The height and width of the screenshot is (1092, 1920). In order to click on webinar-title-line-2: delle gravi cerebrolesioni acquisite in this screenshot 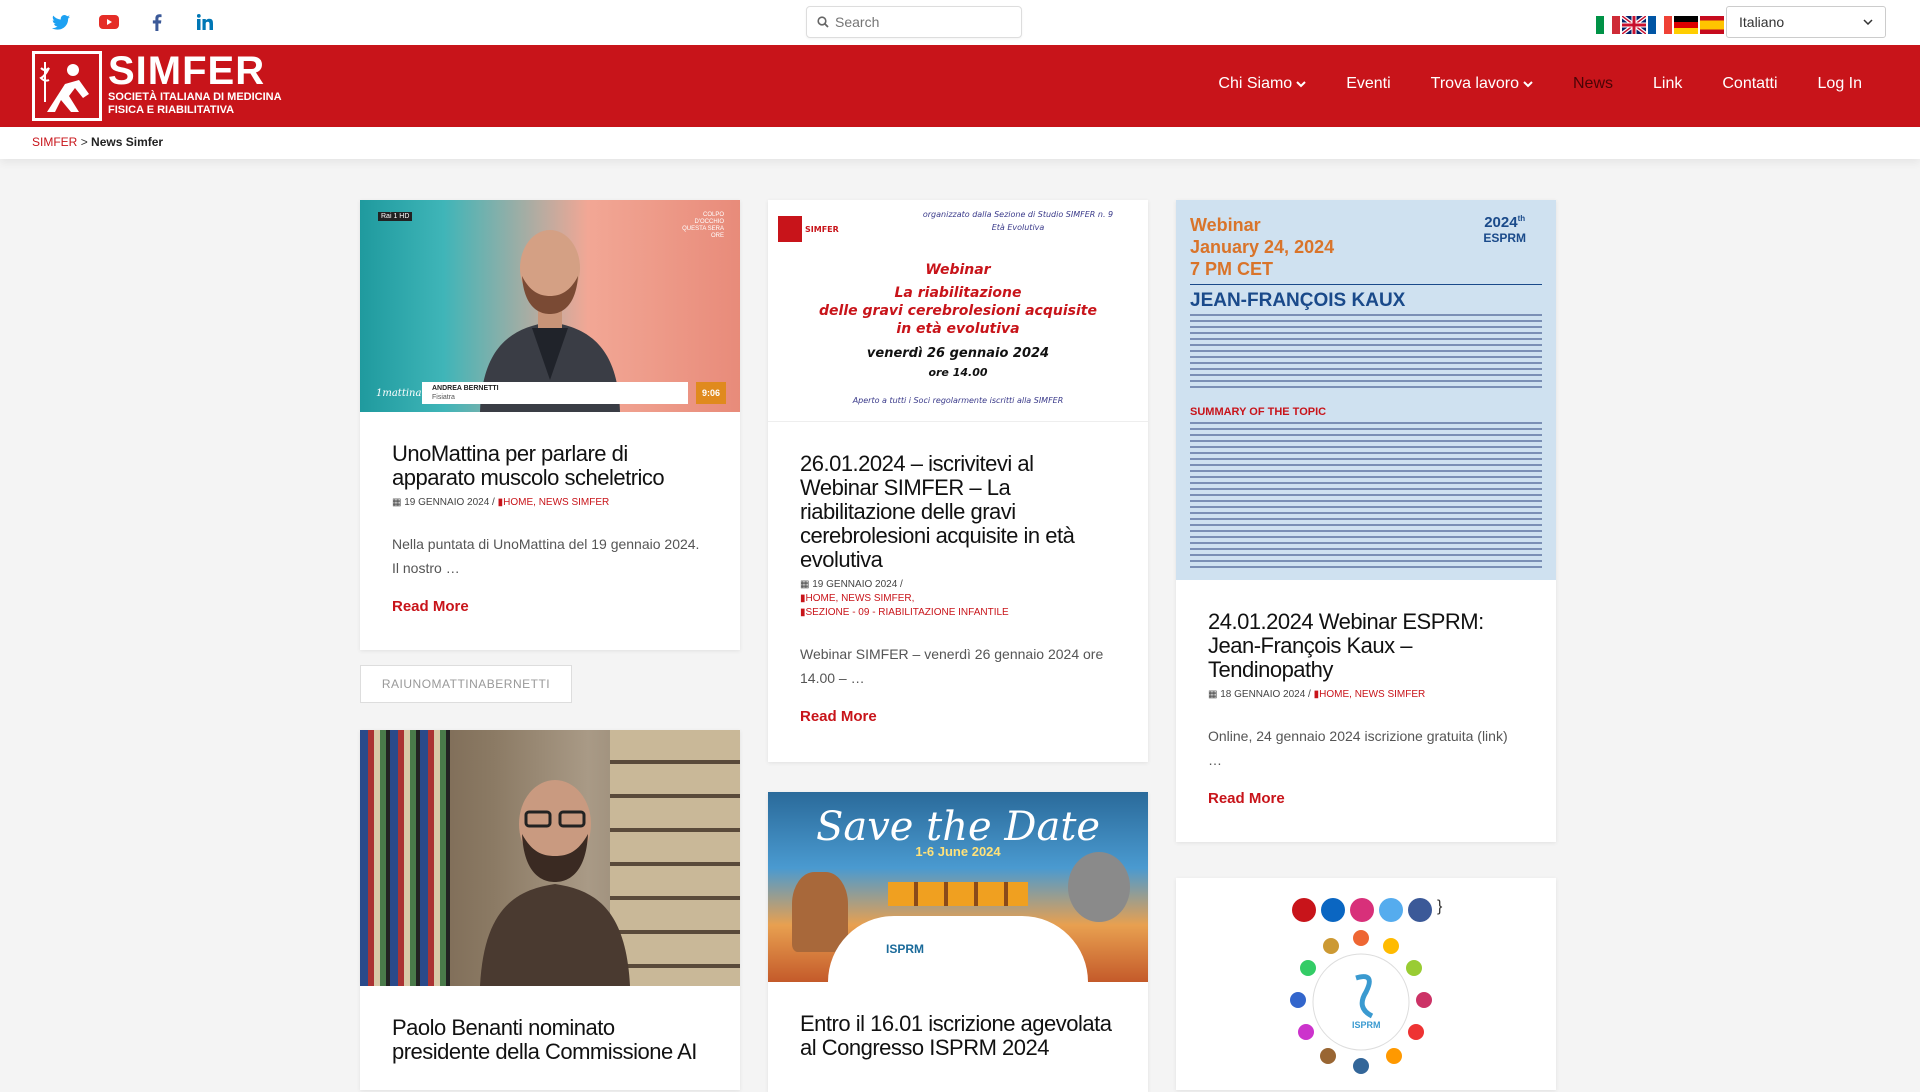, I will do `click(958, 311)`.